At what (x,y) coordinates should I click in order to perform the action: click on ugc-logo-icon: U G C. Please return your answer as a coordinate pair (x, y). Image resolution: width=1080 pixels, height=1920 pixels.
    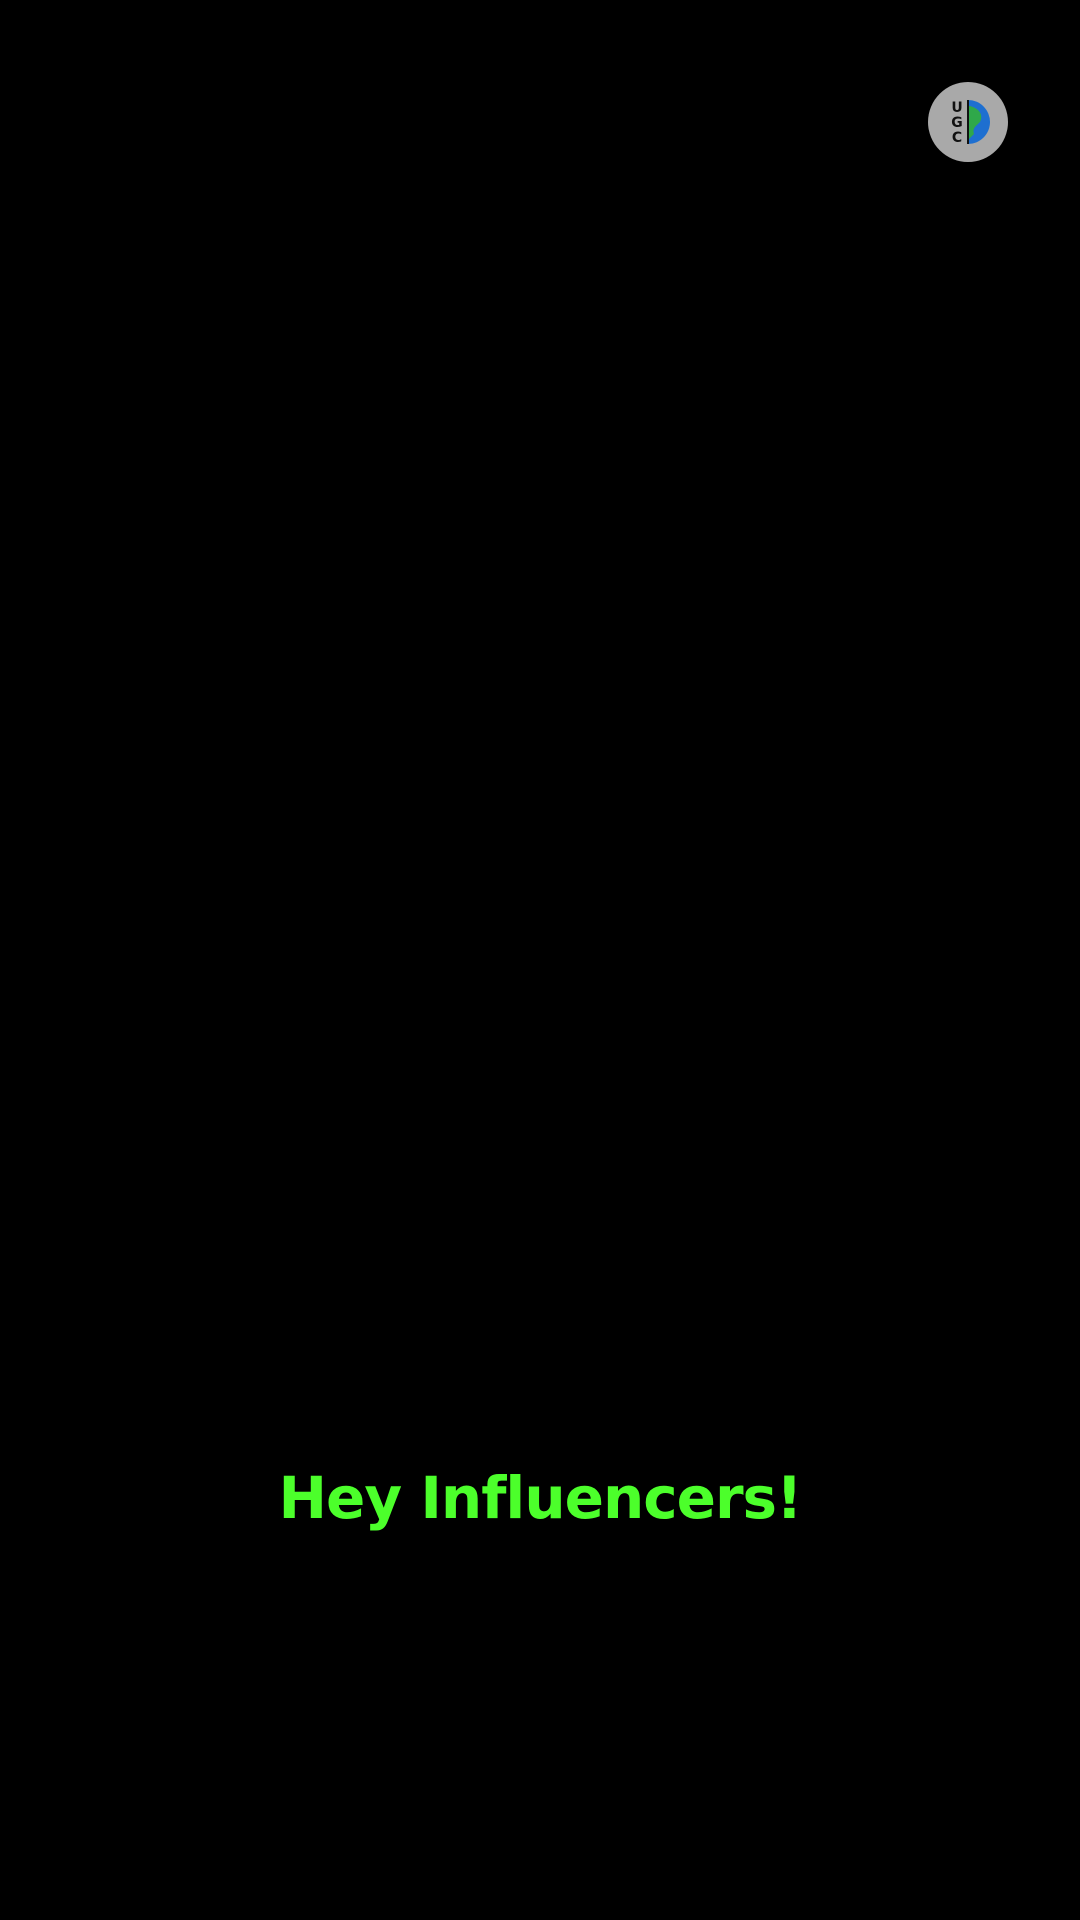
    Looking at the image, I should click on (968, 122).